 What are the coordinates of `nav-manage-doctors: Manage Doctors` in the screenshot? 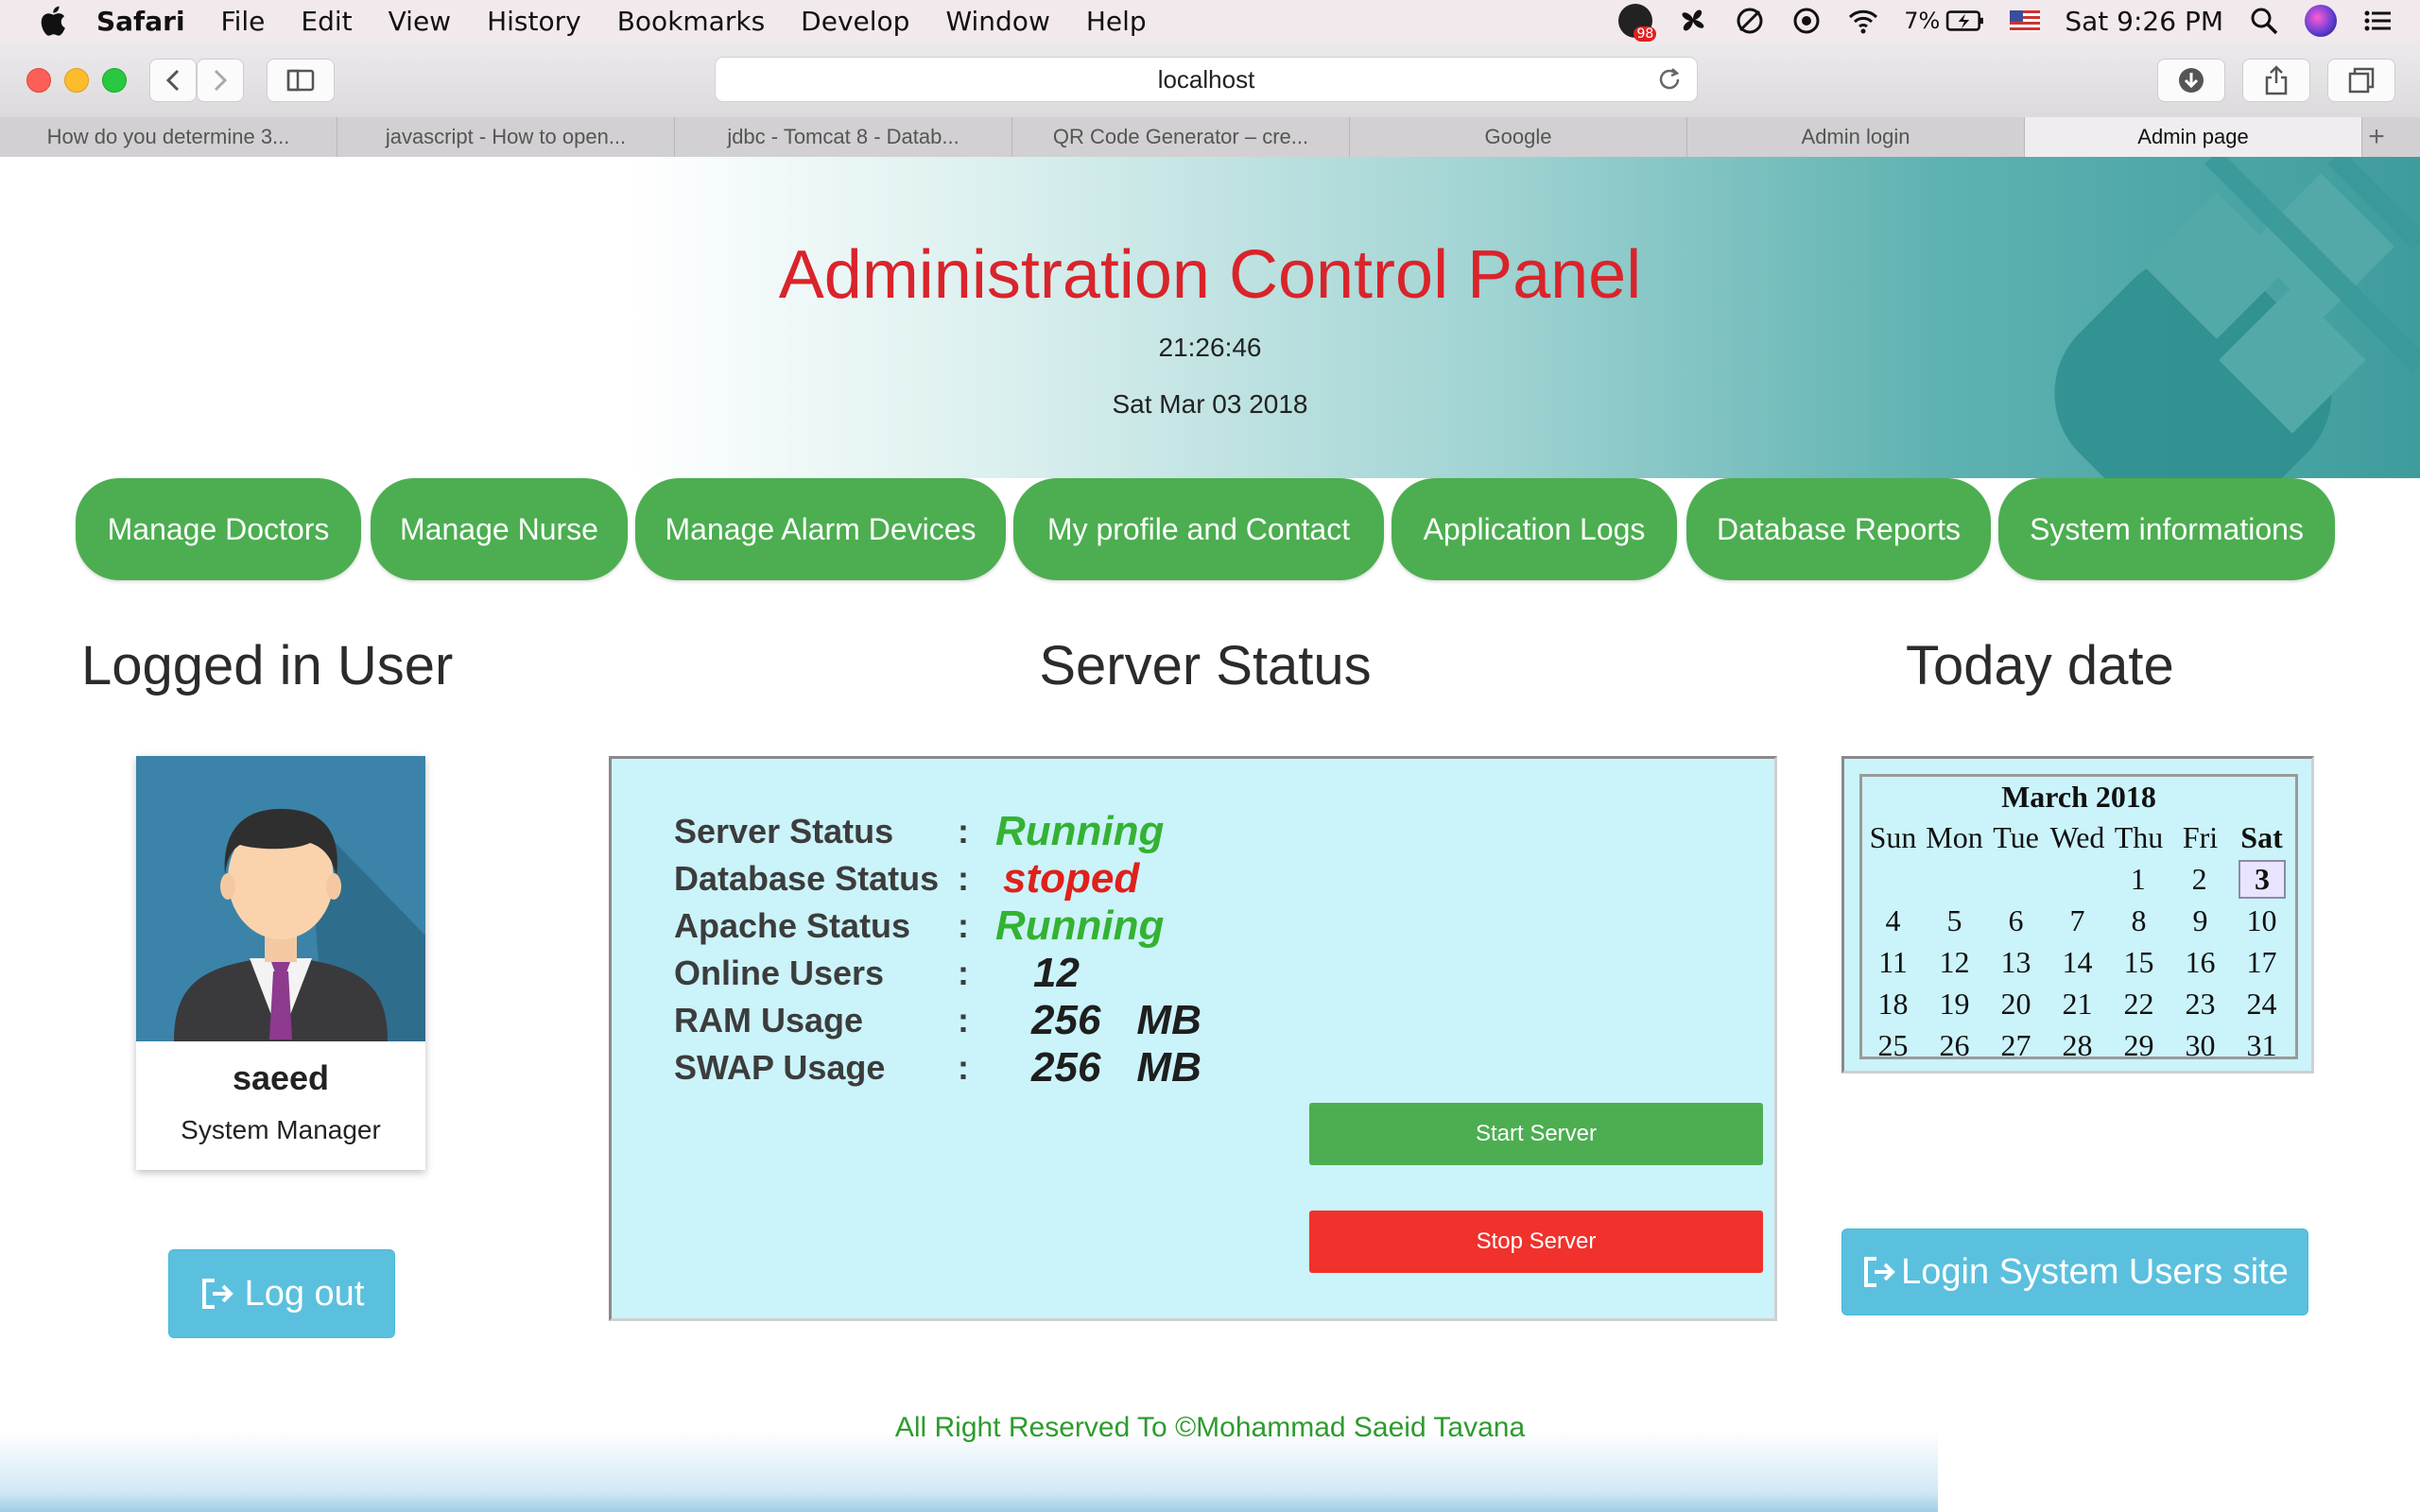 It's located at (218, 529).